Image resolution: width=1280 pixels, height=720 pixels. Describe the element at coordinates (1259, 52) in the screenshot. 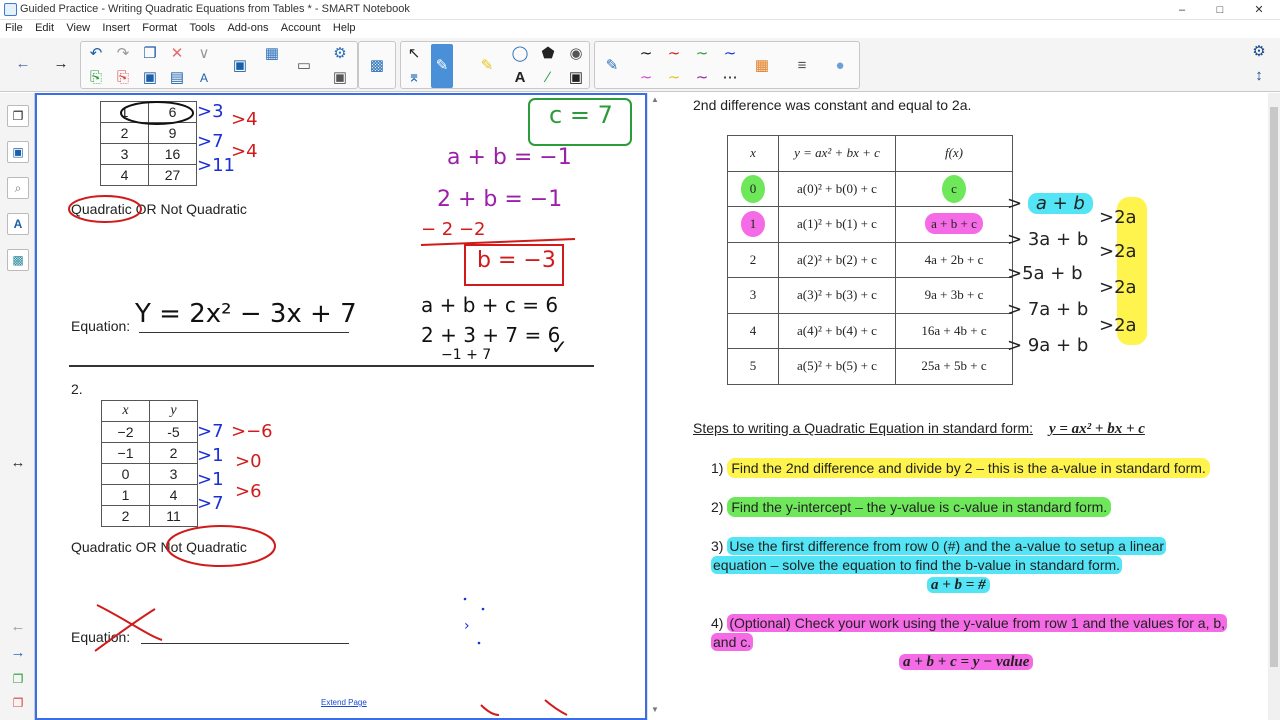

I see `settings-gear-icon: ⚙` at that location.